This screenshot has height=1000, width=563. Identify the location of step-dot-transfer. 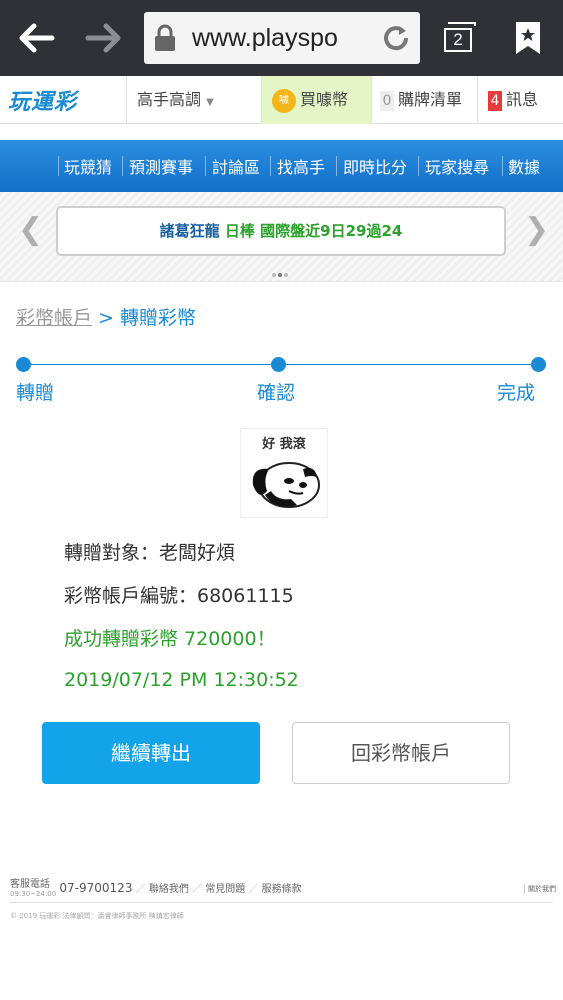
(23, 364).